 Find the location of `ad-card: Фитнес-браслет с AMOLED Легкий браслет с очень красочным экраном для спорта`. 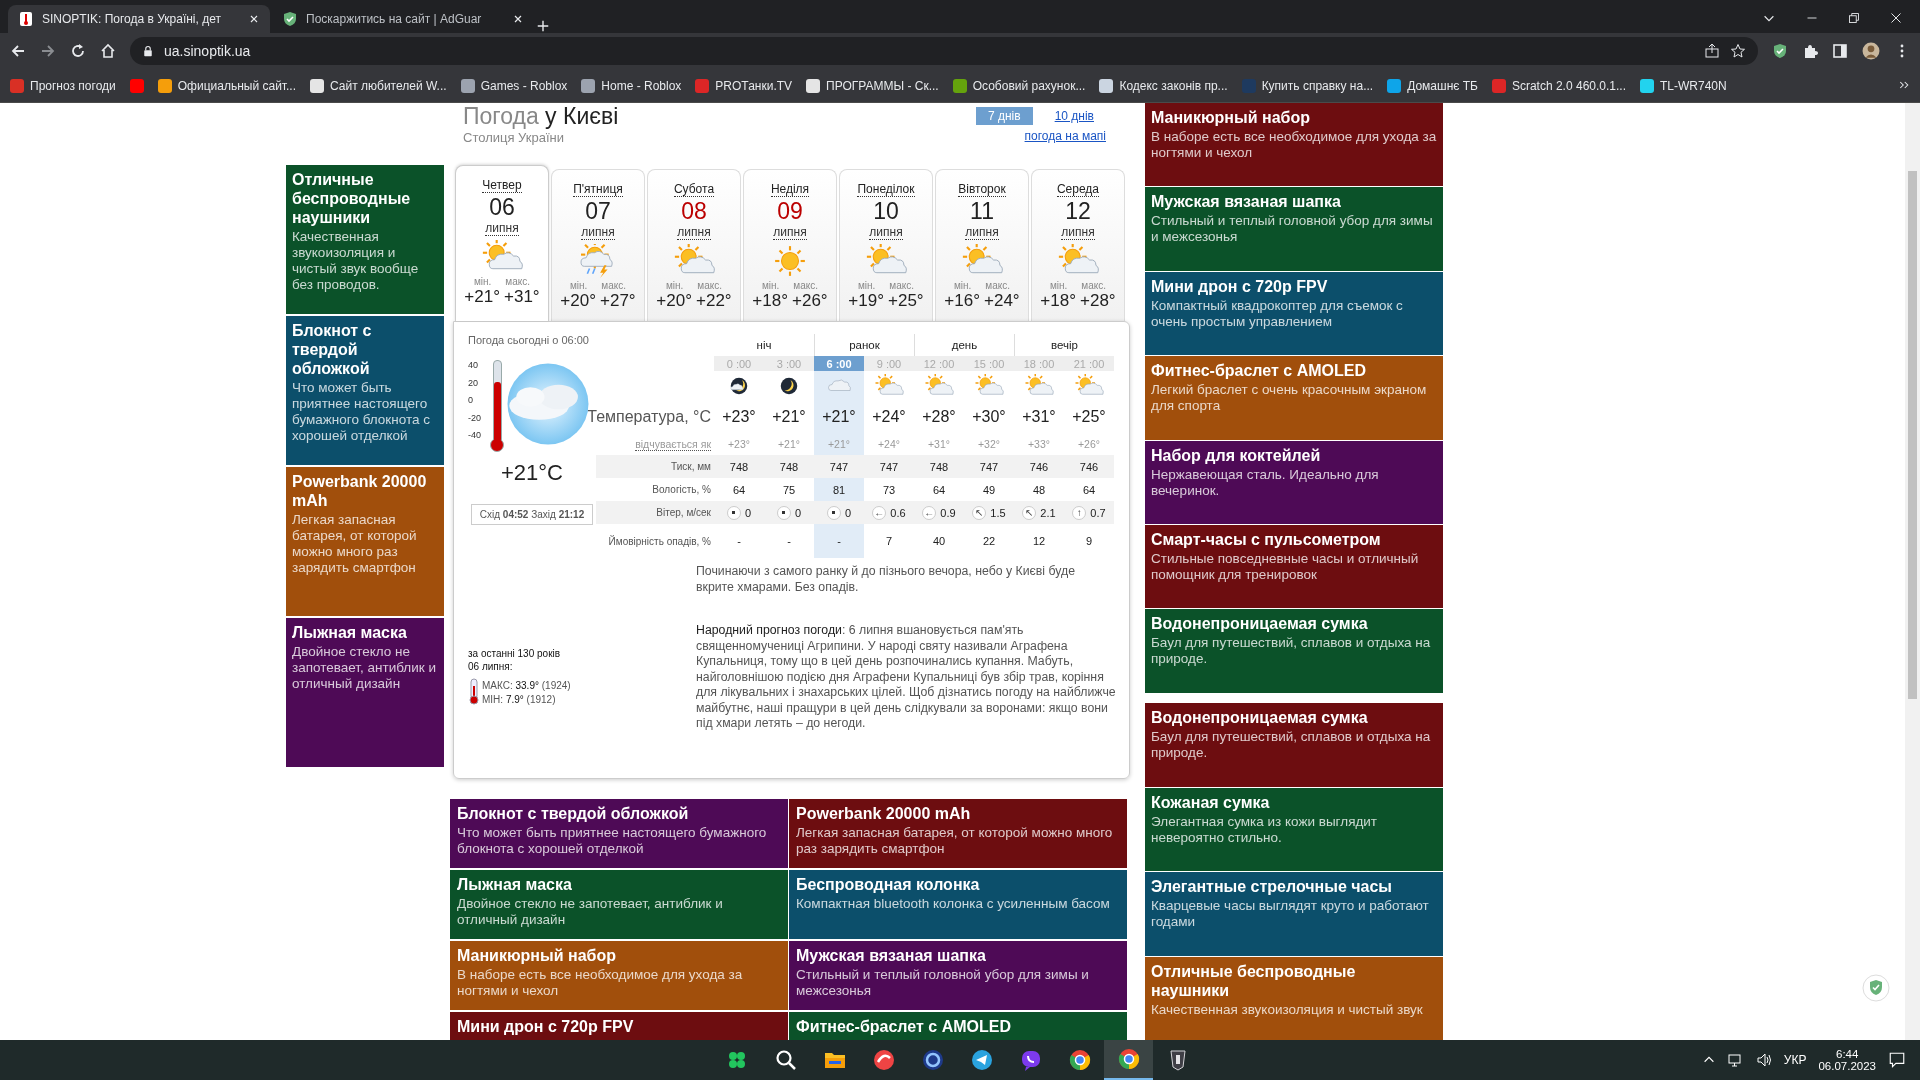

ad-card: Фитнес-браслет с AMOLED Легкий браслет с очень красочным экраном для спорта is located at coordinates (1294, 398).